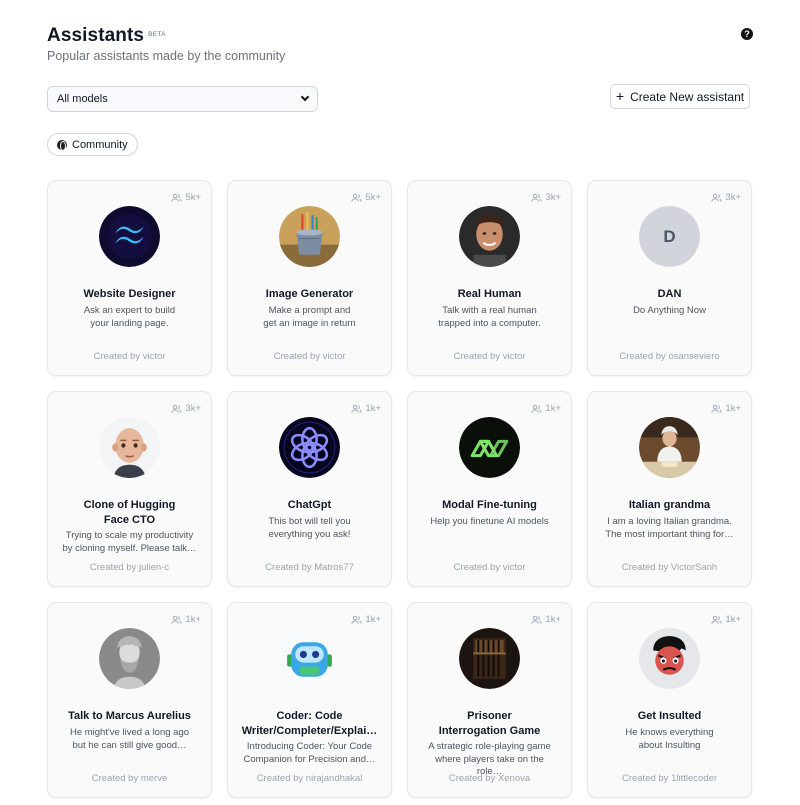 The height and width of the screenshot is (805, 800). I want to click on assistant-name: Get Insulted, so click(669, 716).